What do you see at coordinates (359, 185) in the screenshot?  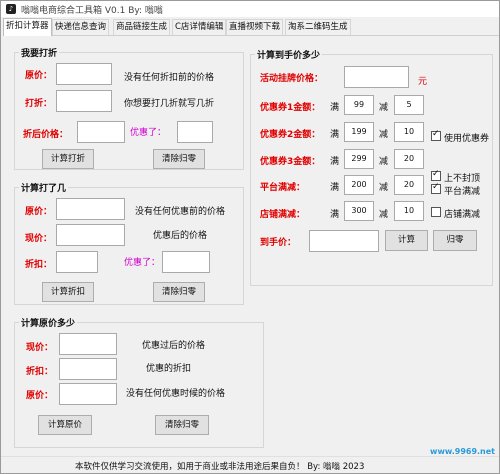 I see `platform-threshold-input: 200` at bounding box center [359, 185].